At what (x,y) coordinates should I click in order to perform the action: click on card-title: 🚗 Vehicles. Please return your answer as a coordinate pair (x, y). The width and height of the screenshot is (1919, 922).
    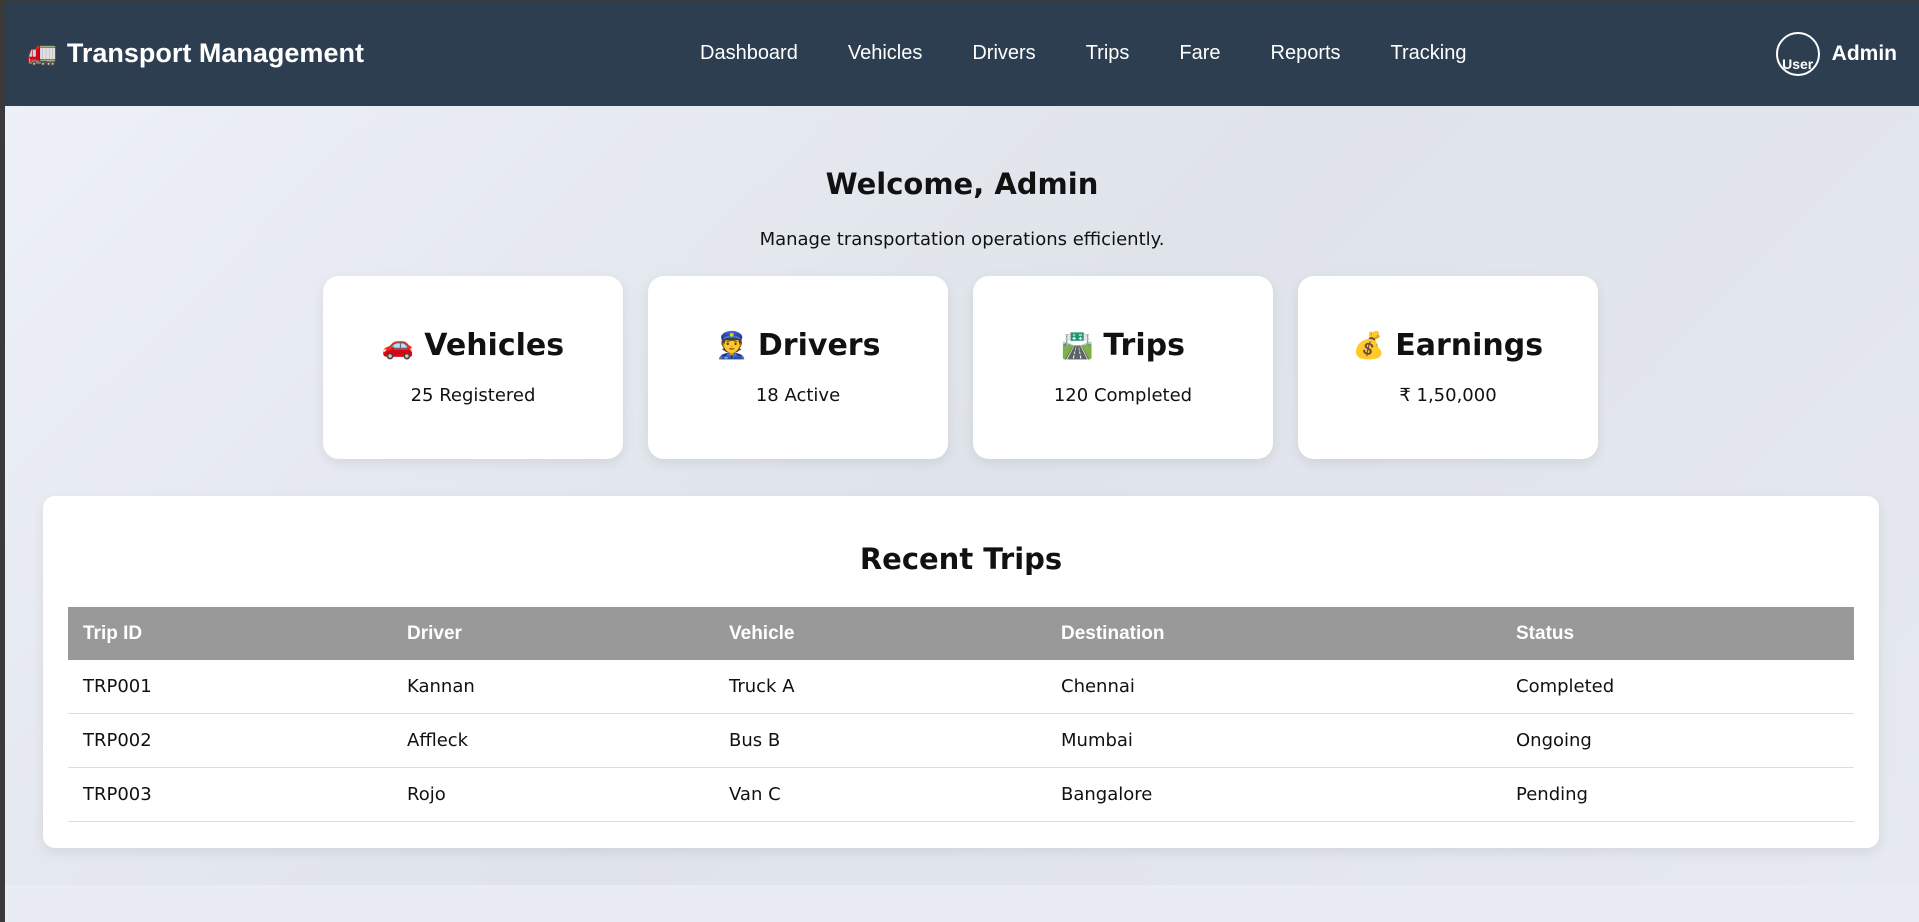
    Looking at the image, I should click on (473, 345).